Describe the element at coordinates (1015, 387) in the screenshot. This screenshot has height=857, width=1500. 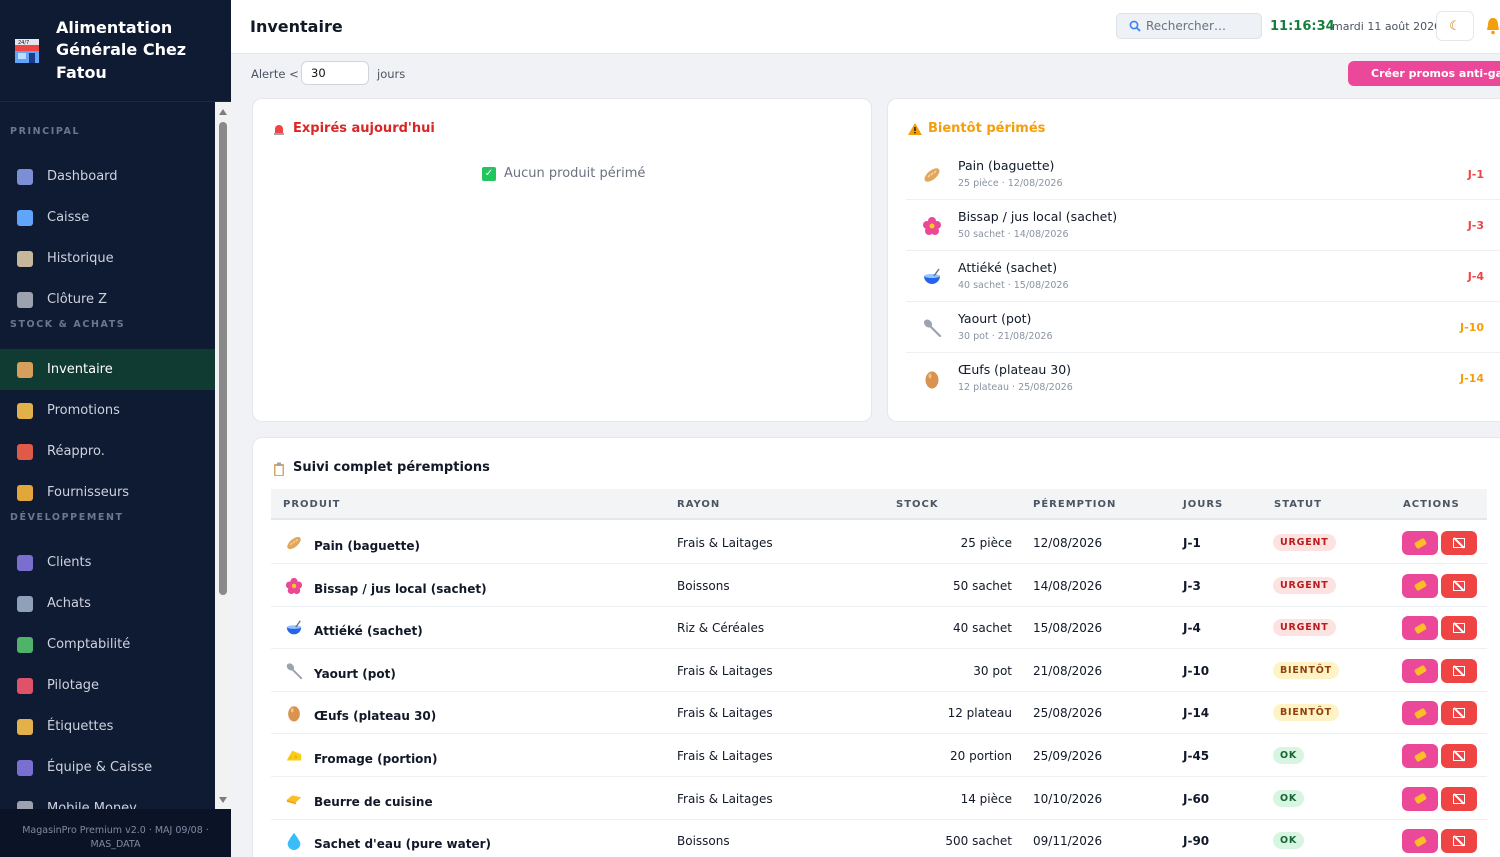
I see `soon-item-details: 12 plateau · 25/08/2026` at that location.